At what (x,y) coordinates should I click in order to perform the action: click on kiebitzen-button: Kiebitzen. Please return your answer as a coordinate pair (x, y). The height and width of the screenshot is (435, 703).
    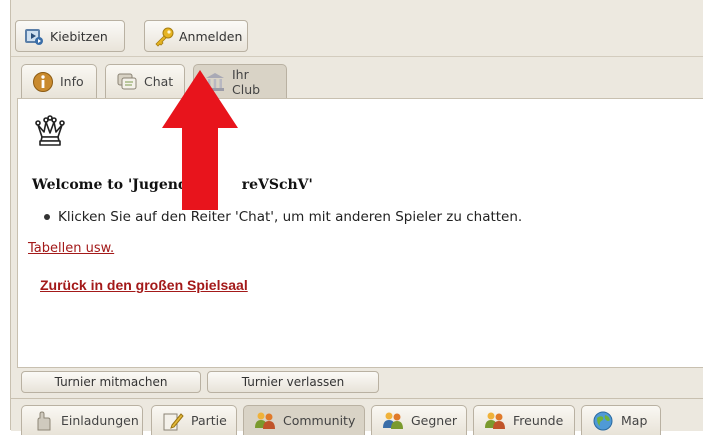
    Looking at the image, I should click on (70, 36).